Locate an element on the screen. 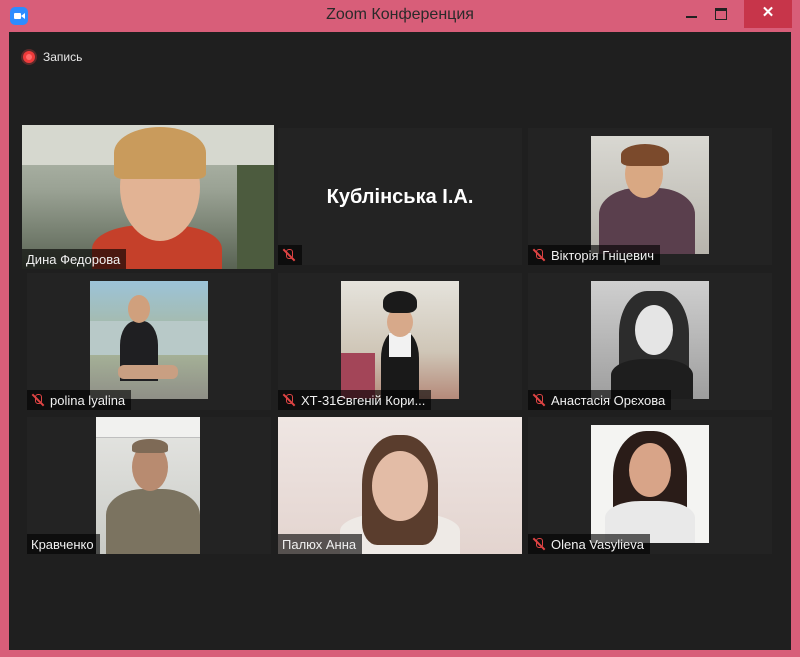 This screenshot has width=800, height=657. close-button: ✕ is located at coordinates (768, 14).